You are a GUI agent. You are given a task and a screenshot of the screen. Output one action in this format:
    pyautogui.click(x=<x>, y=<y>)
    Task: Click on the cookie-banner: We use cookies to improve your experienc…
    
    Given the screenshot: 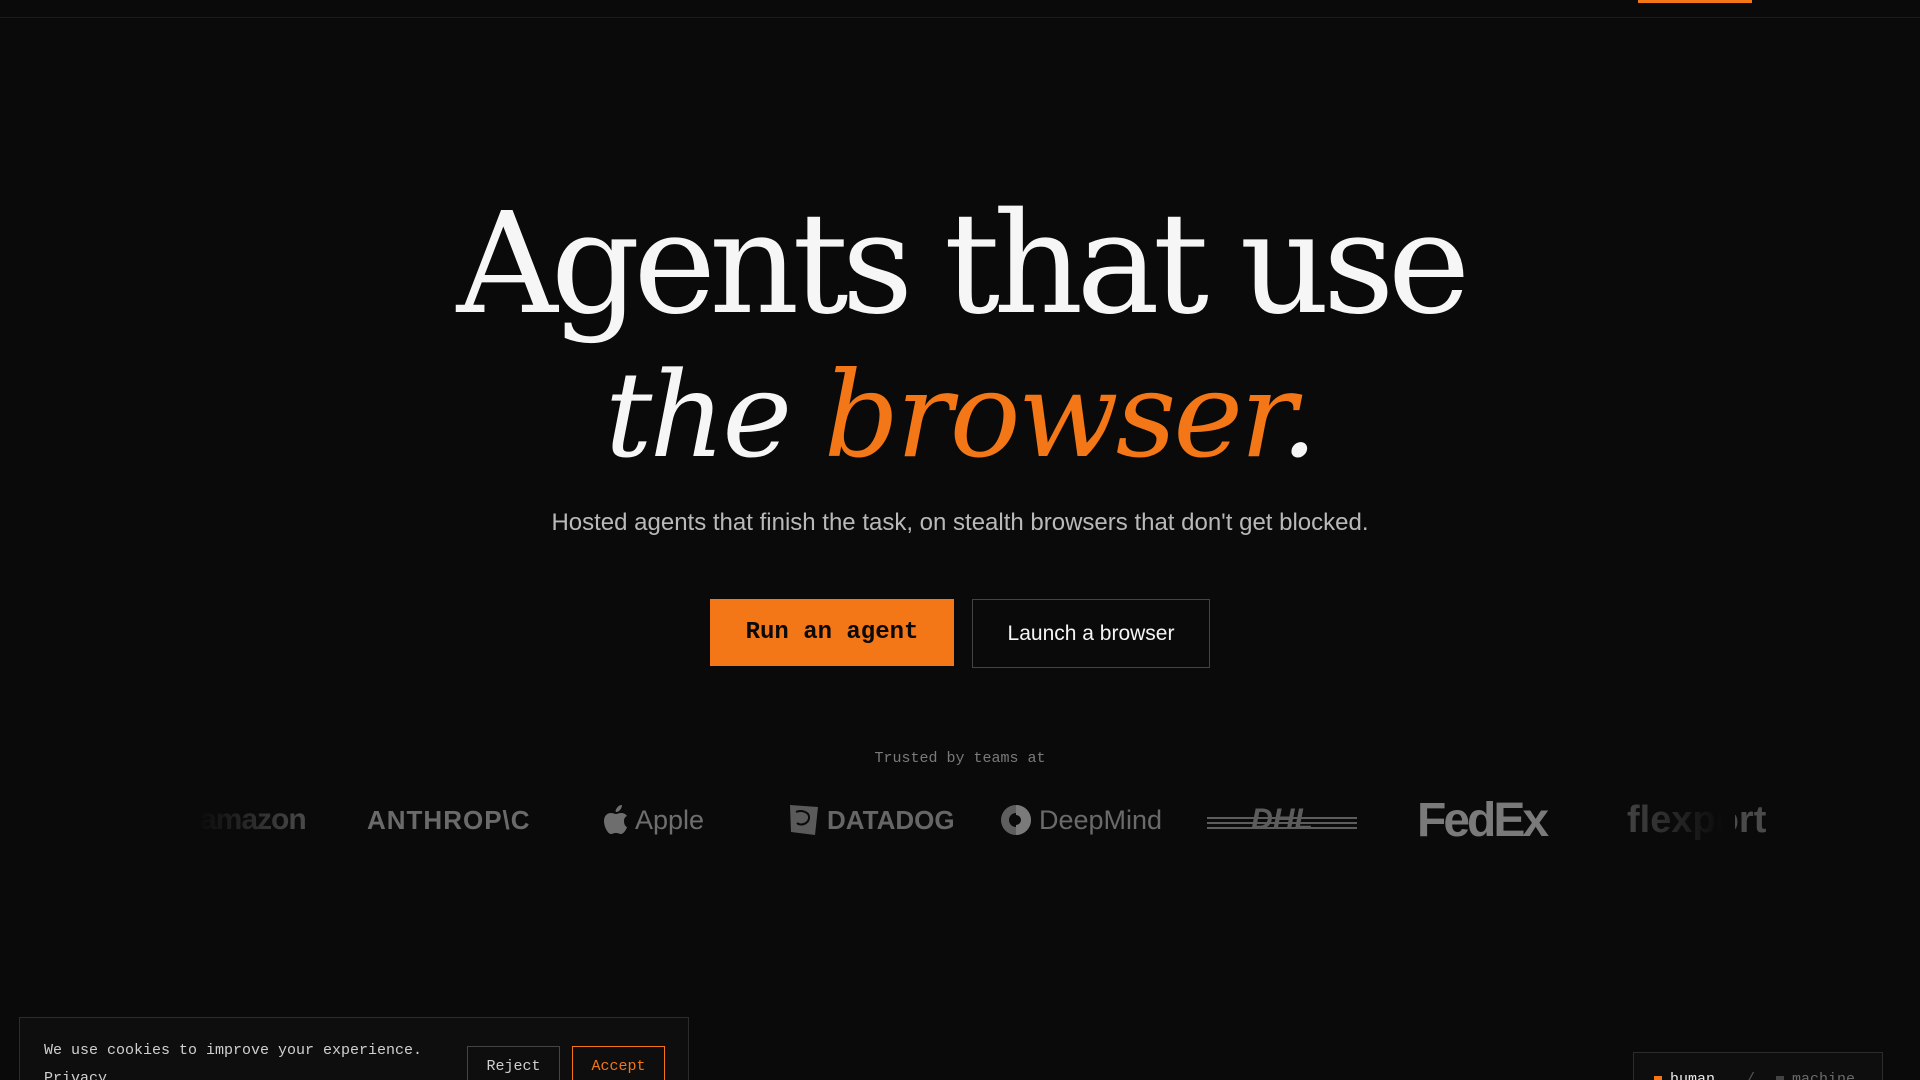 What is the action you would take?
    pyautogui.click(x=354, y=1048)
    